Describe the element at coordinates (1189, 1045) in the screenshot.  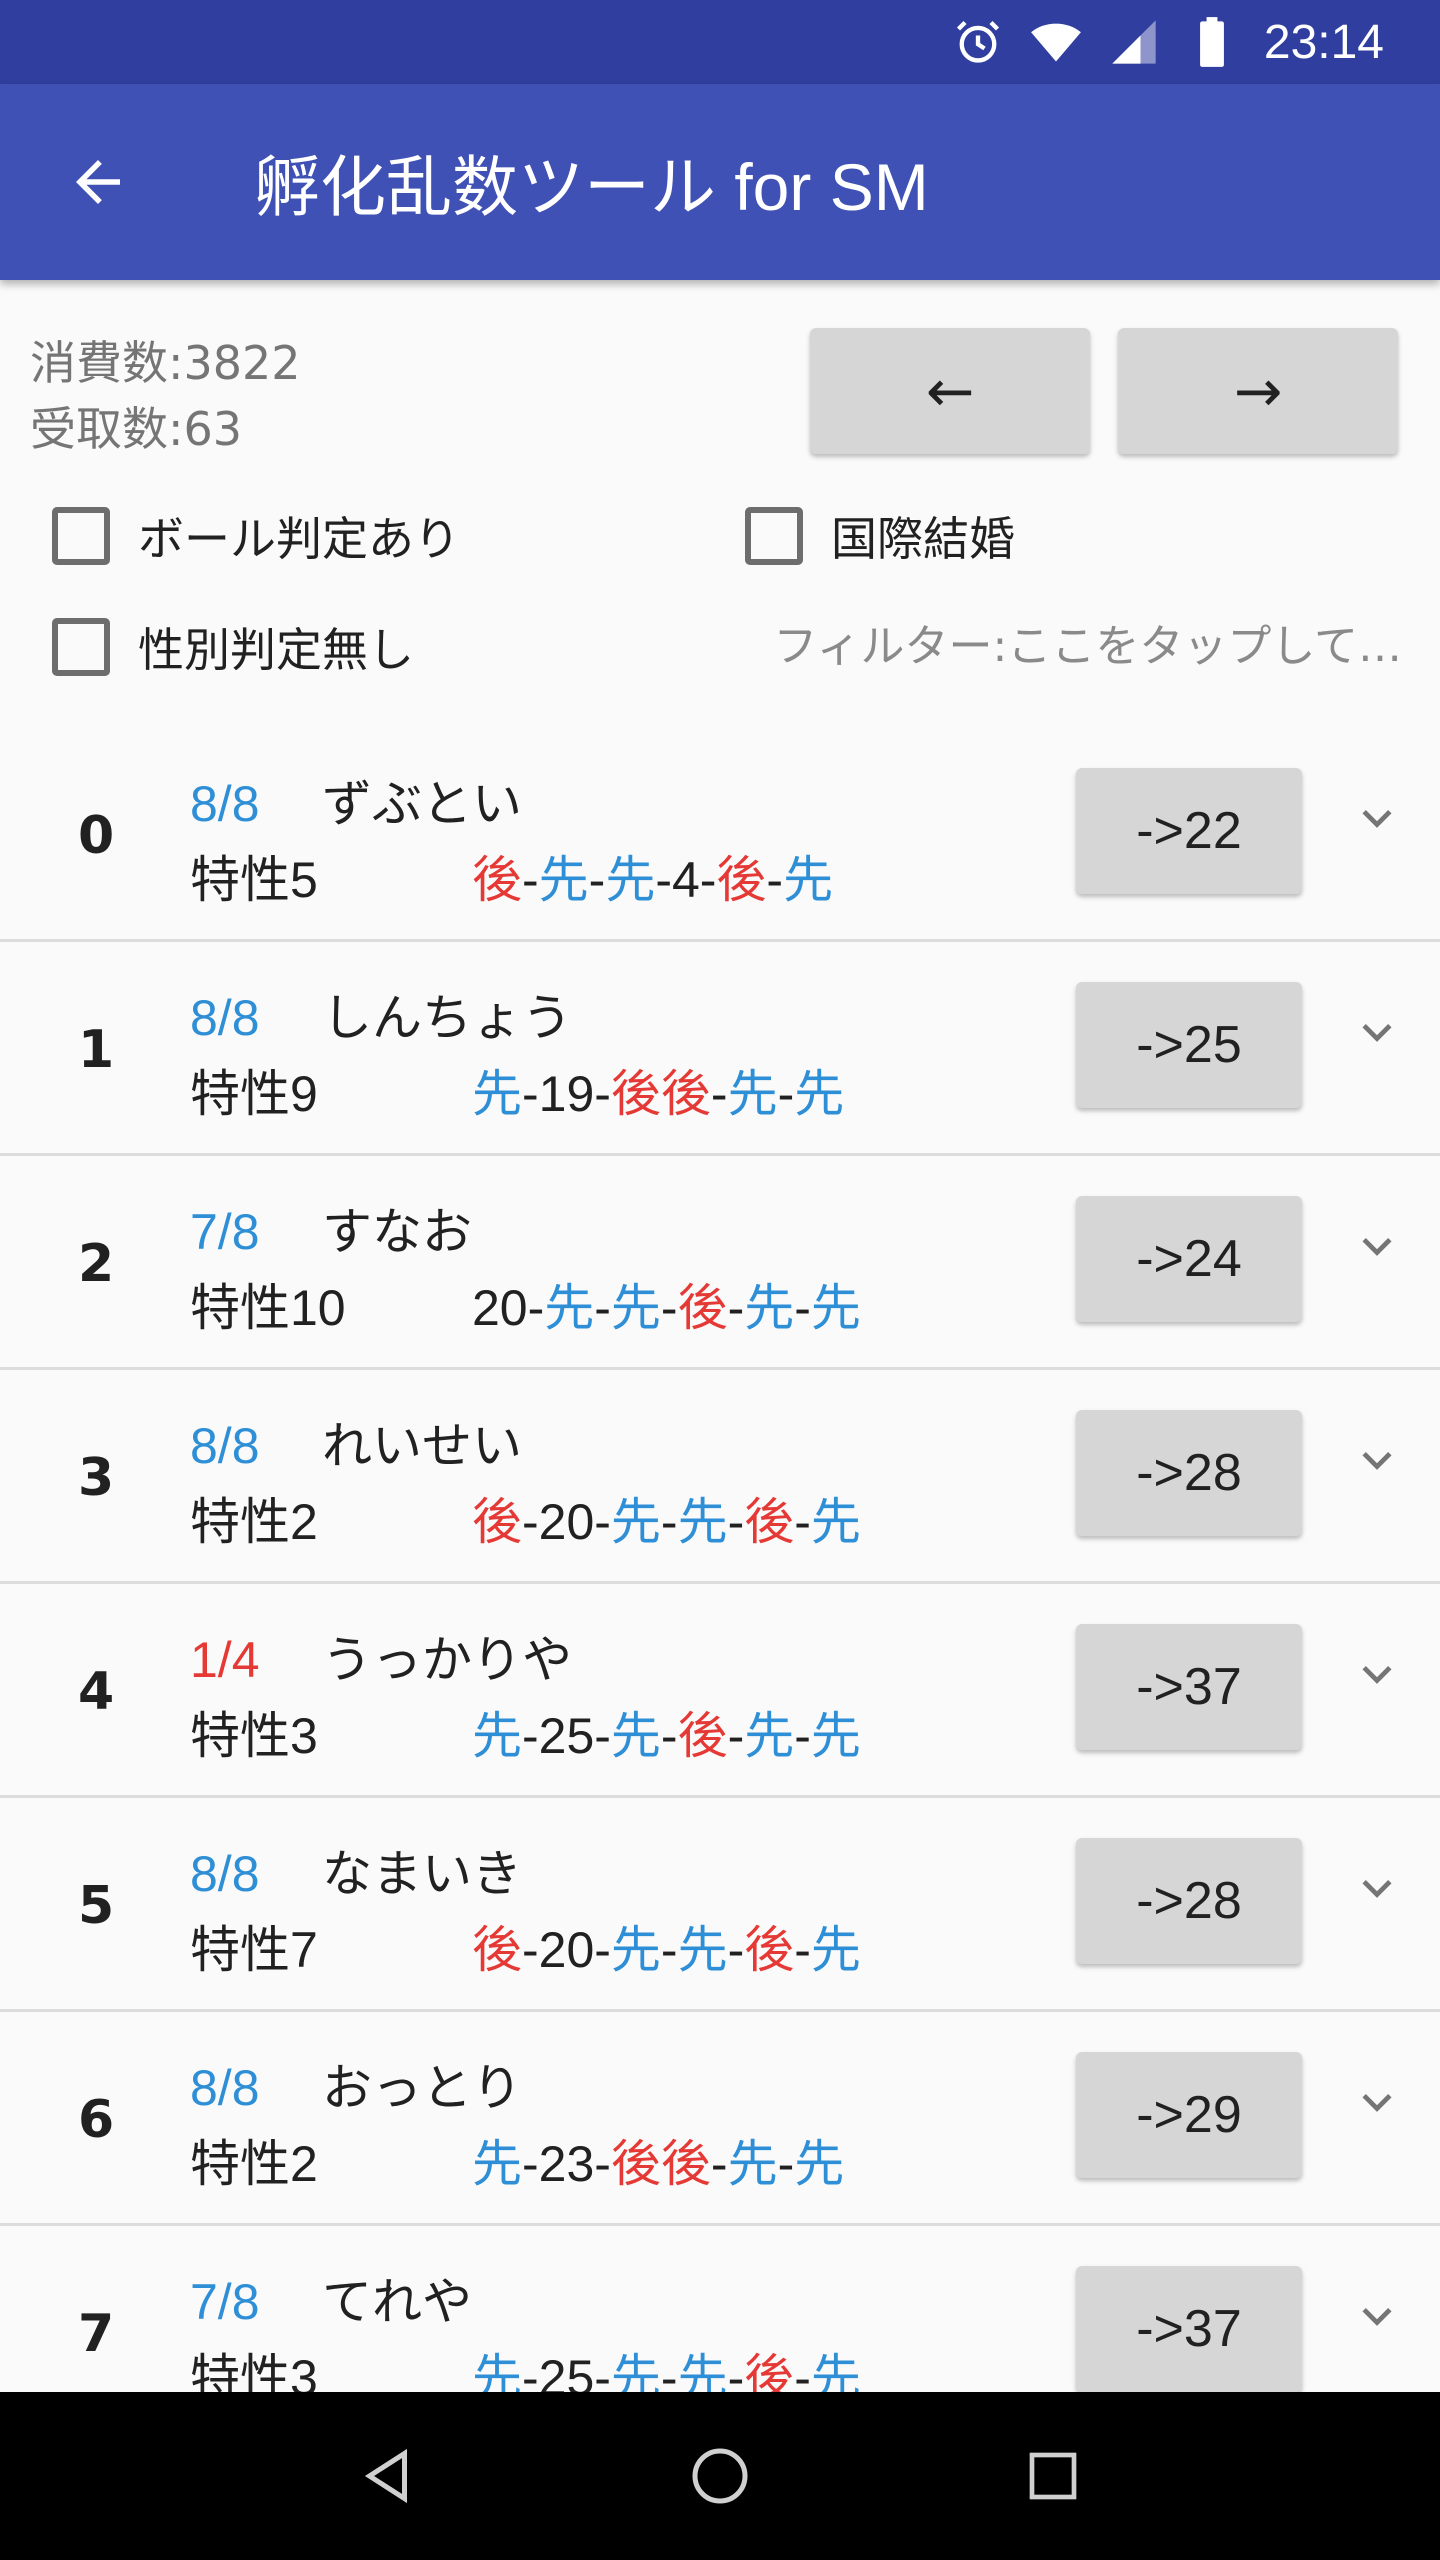
I see `jump-button: ->25` at that location.